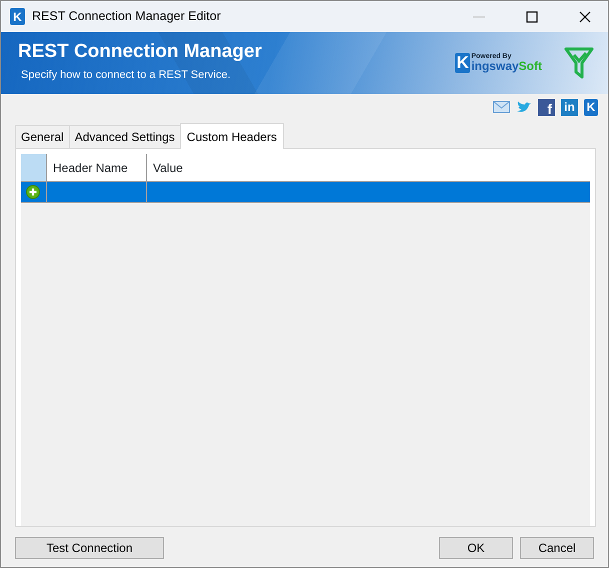 The image size is (609, 568). What do you see at coordinates (140, 53) in the screenshot?
I see `banner-title: REST Connection Manager` at bounding box center [140, 53].